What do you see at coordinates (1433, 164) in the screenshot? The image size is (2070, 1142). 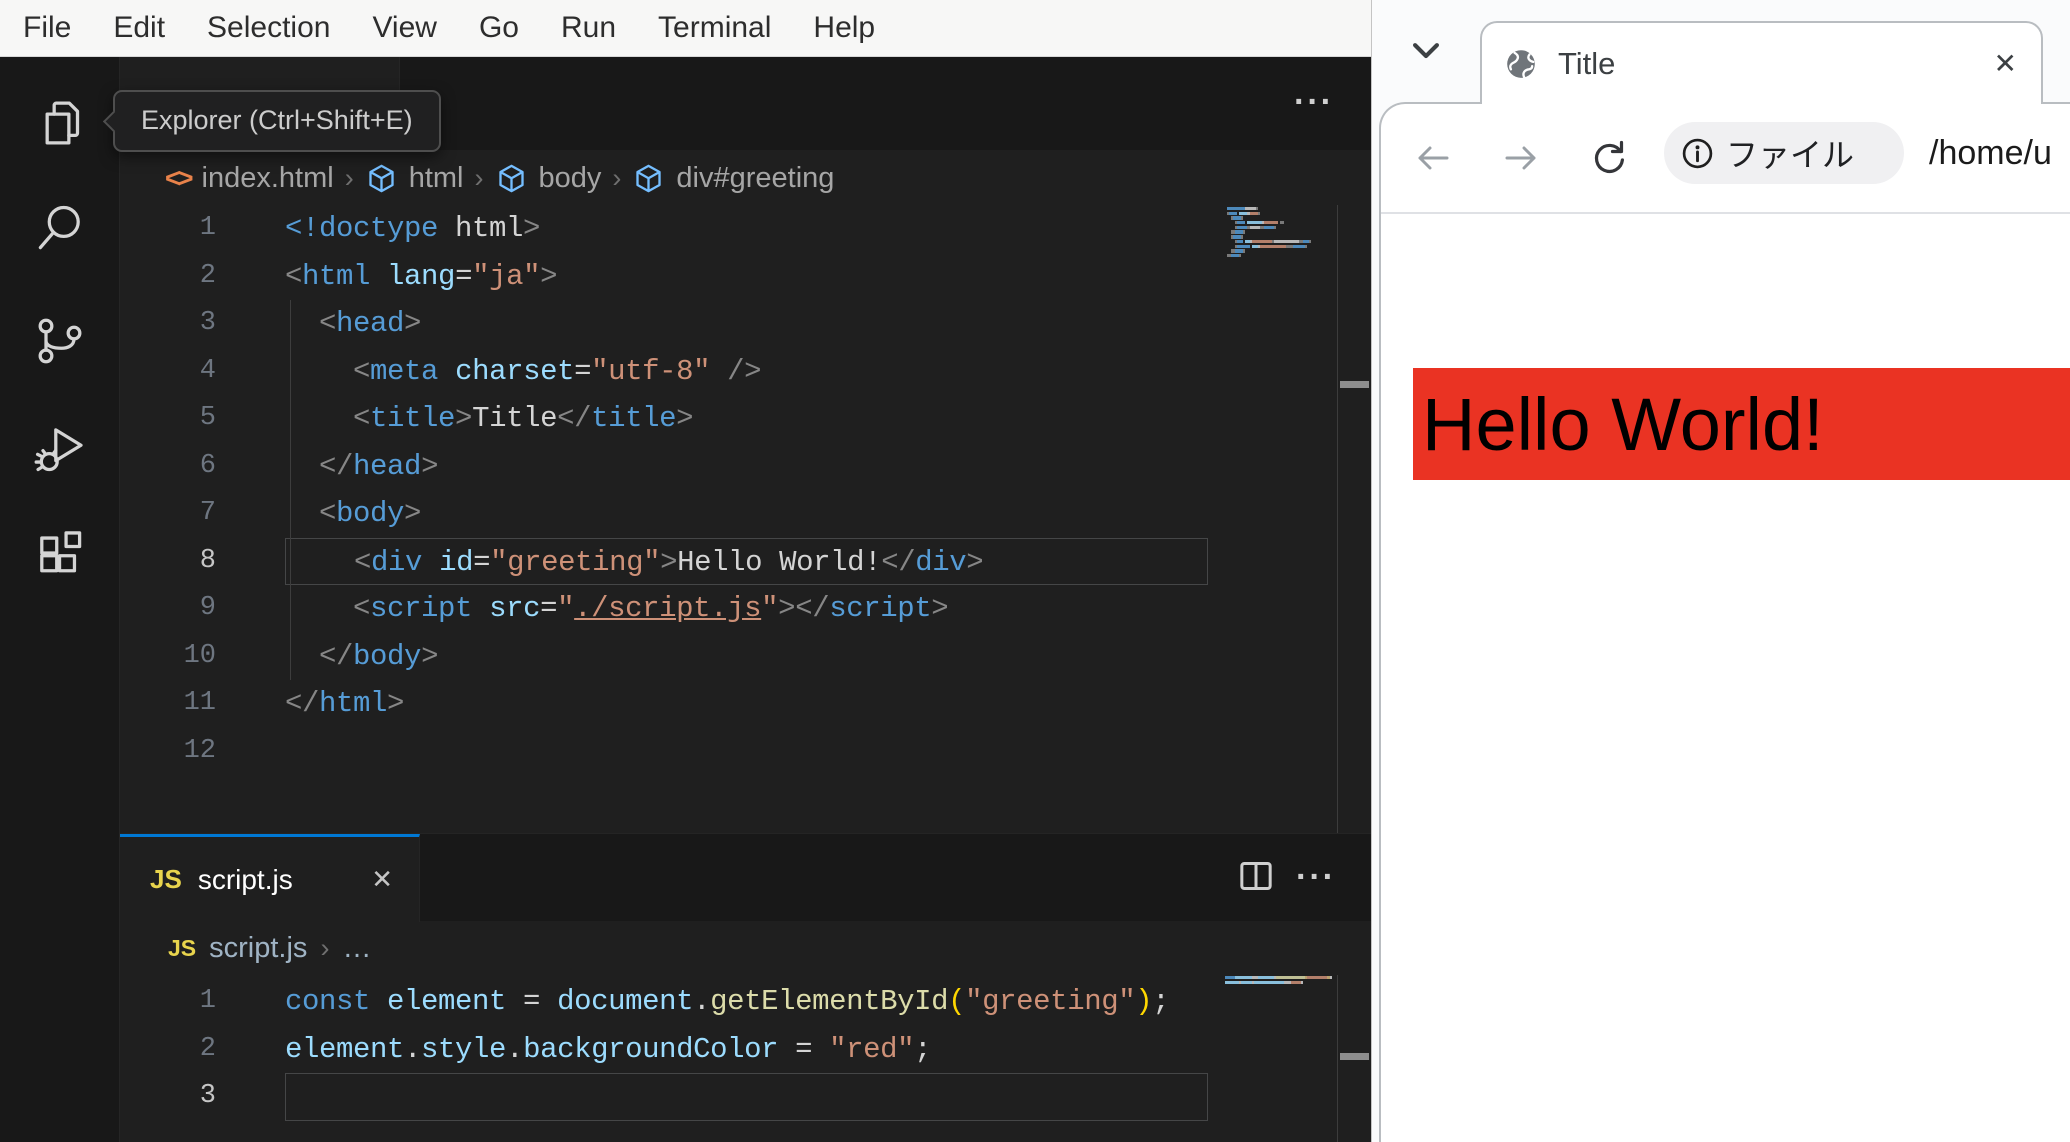 I see `back-arrow-icon` at bounding box center [1433, 164].